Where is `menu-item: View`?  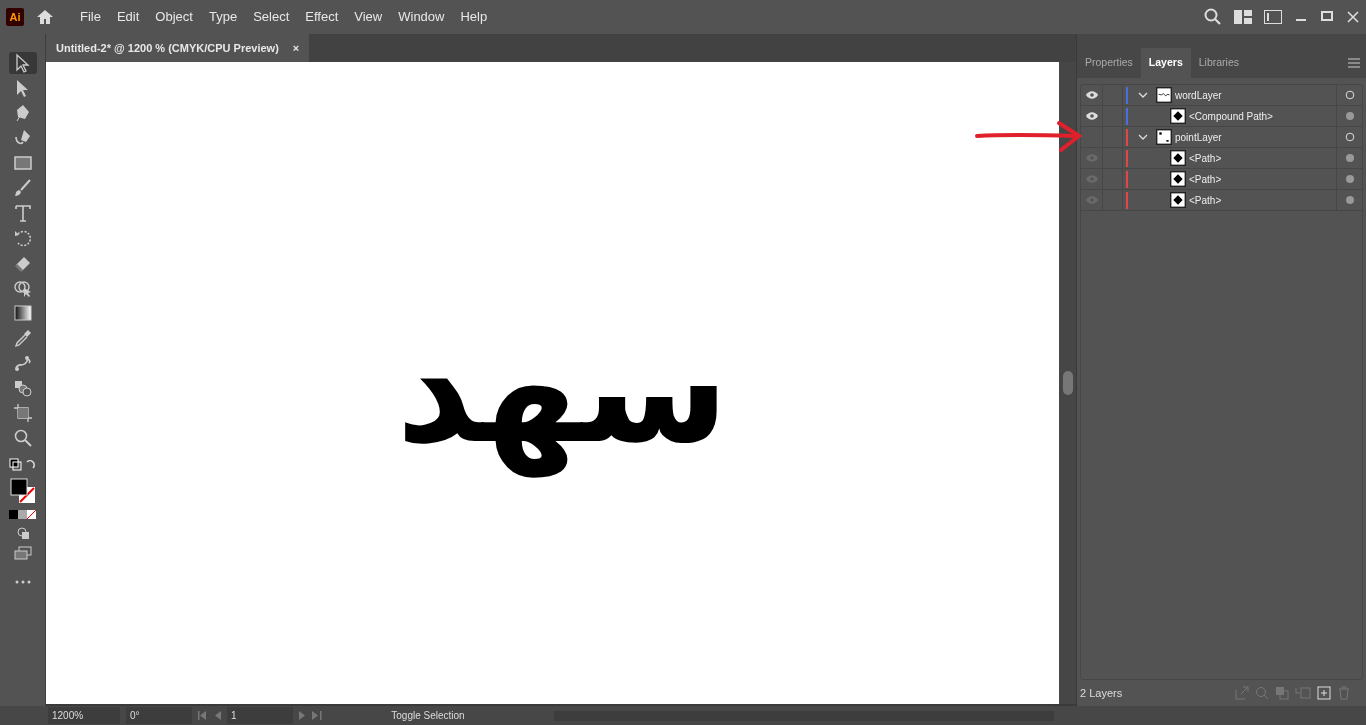
menu-item: View is located at coordinates (368, 17).